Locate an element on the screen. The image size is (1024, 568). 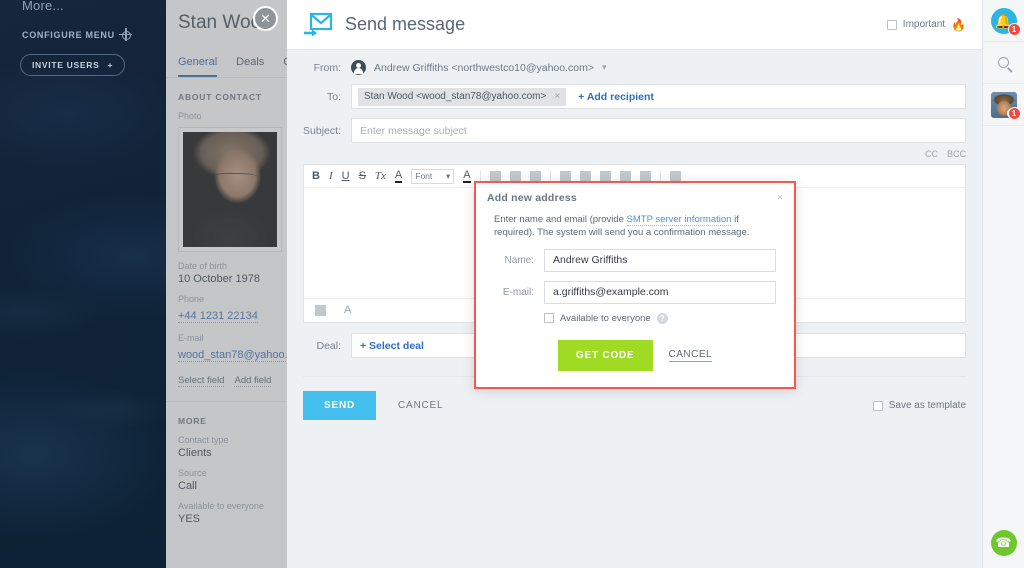
send-message-envelope-icon is located at coordinates (318, 25).